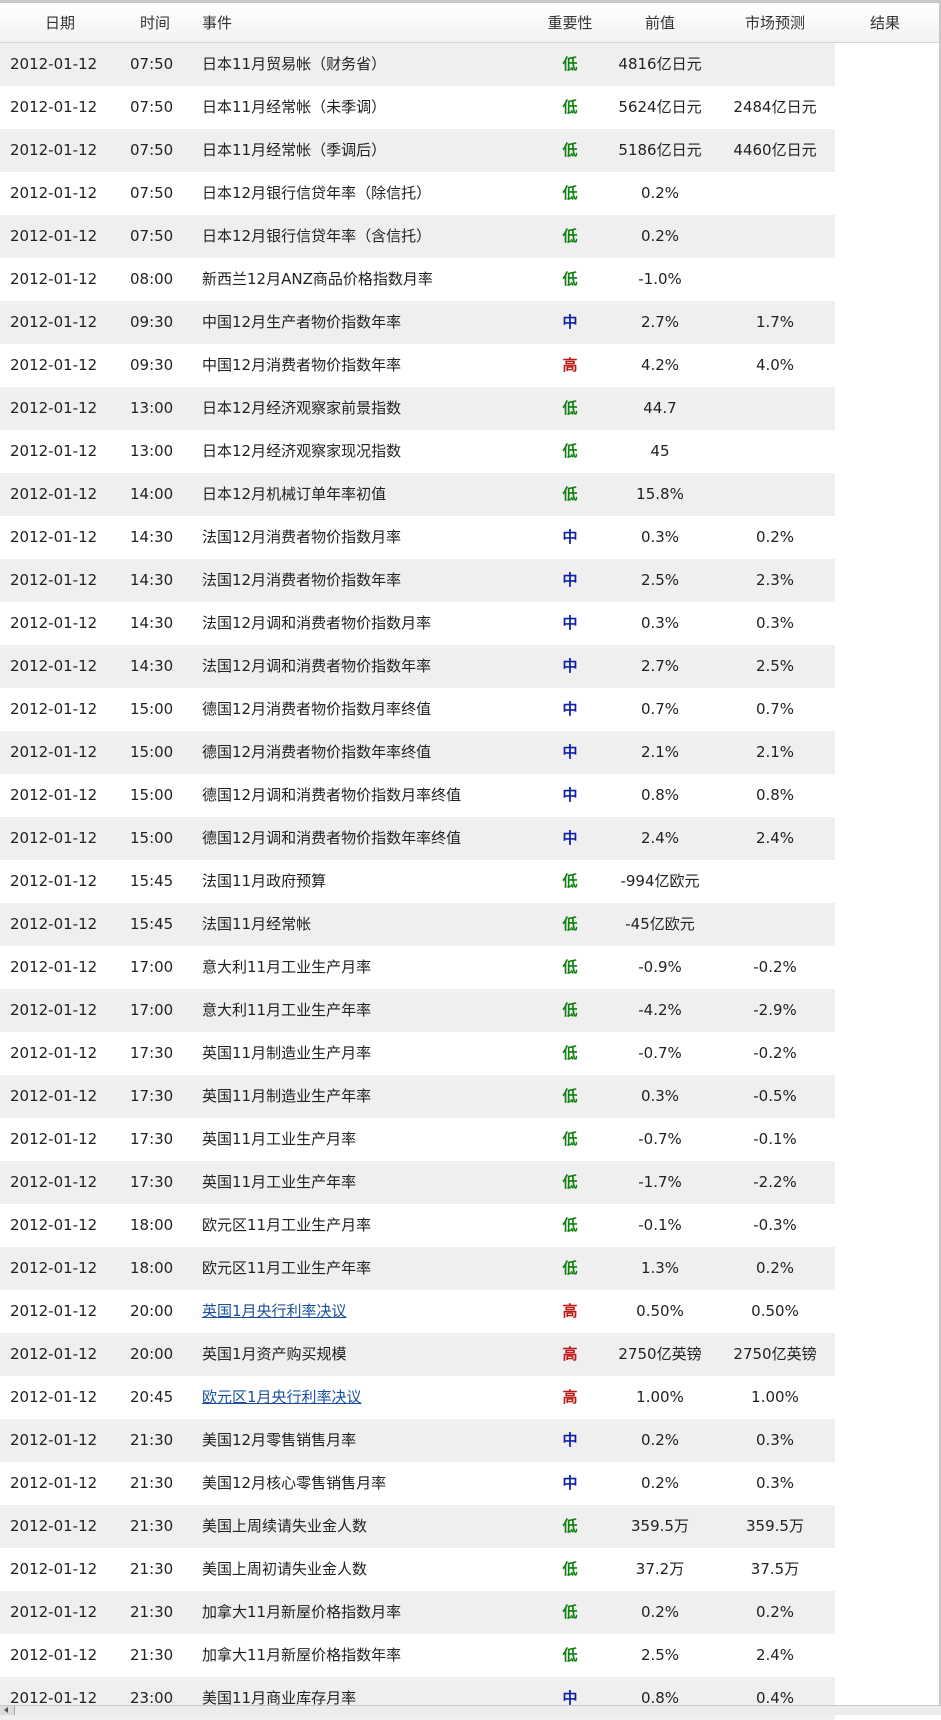  Describe the element at coordinates (417, 924) in the screenshot. I see `table-row: 2012-01-12 15:45 法国11月经常帐 低 -45亿欧元` at that location.